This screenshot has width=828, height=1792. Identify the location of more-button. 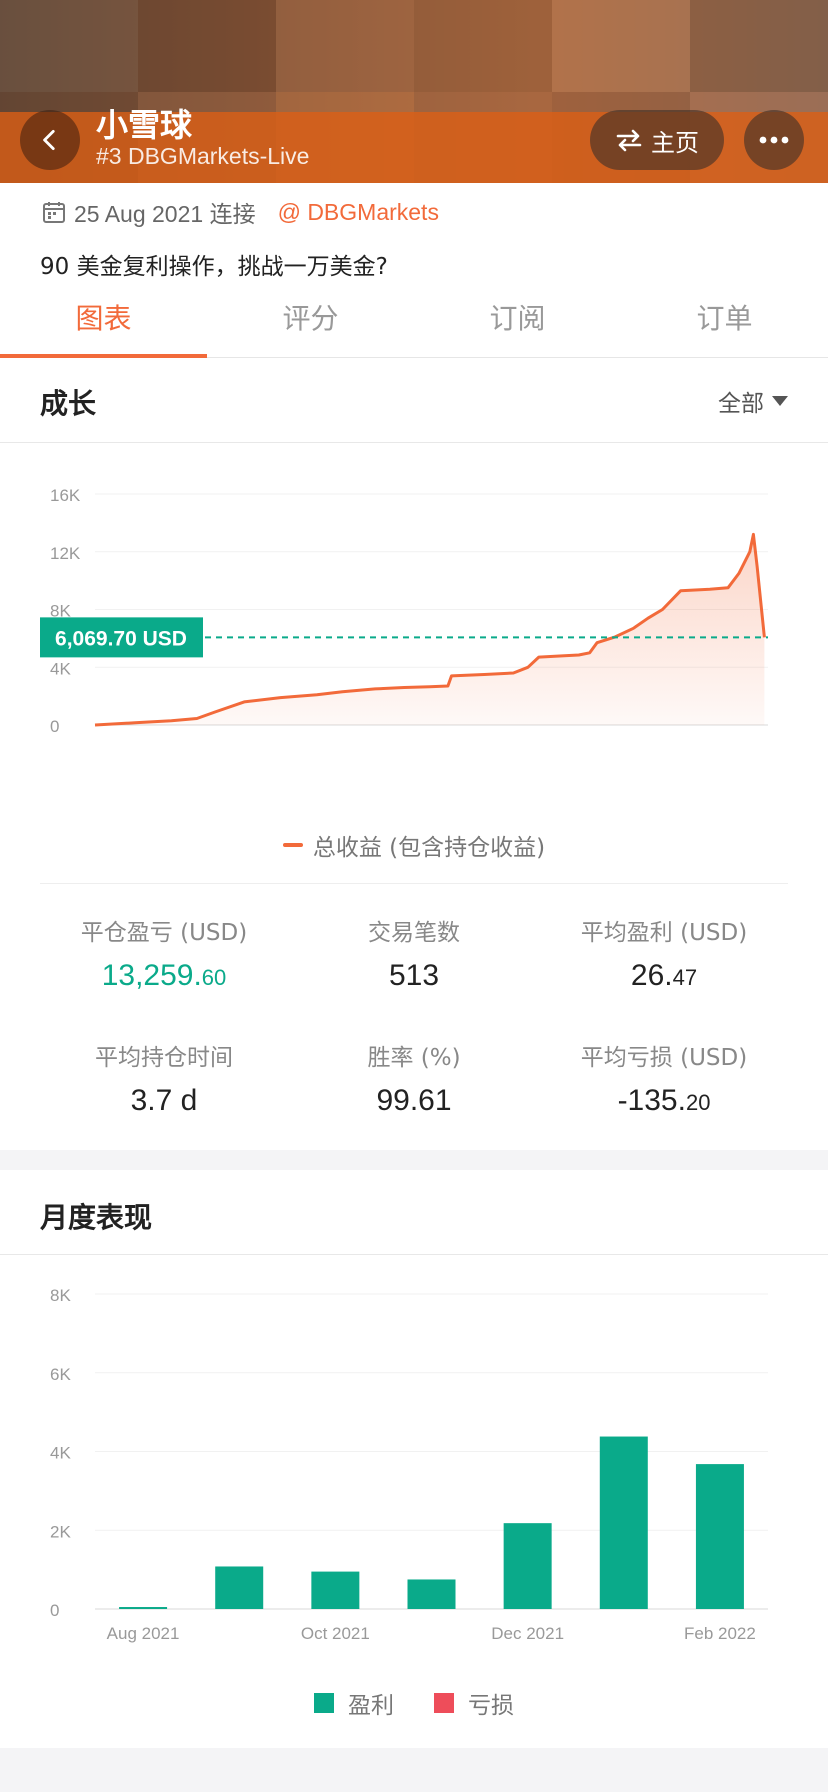
(774, 140).